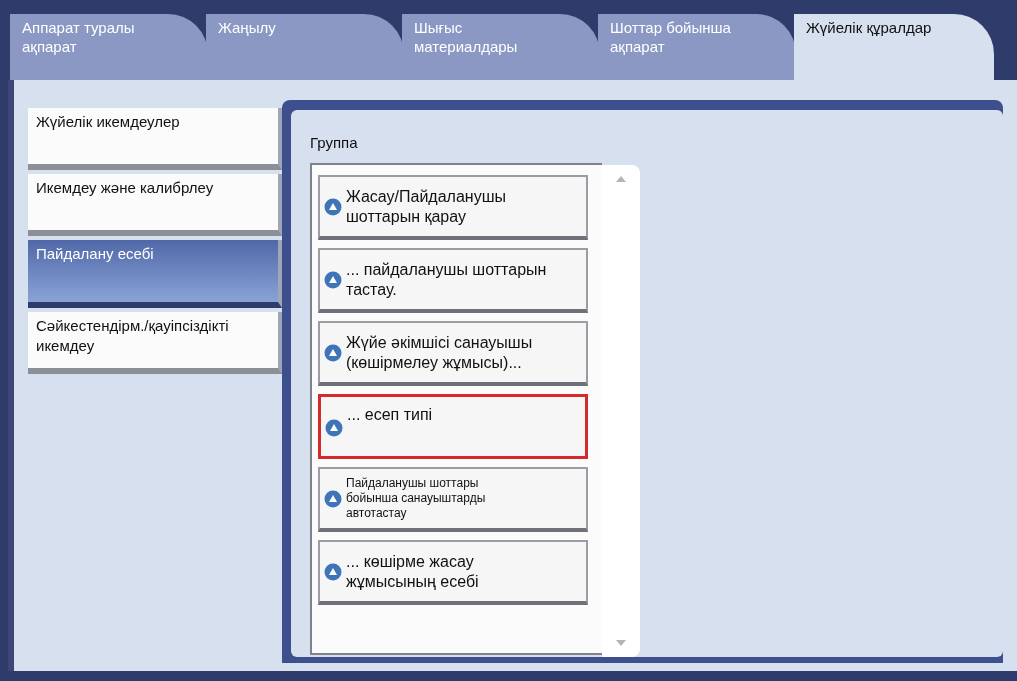 This screenshot has width=1017, height=681. What do you see at coordinates (334, 142) in the screenshot?
I see `group-title: Группа` at bounding box center [334, 142].